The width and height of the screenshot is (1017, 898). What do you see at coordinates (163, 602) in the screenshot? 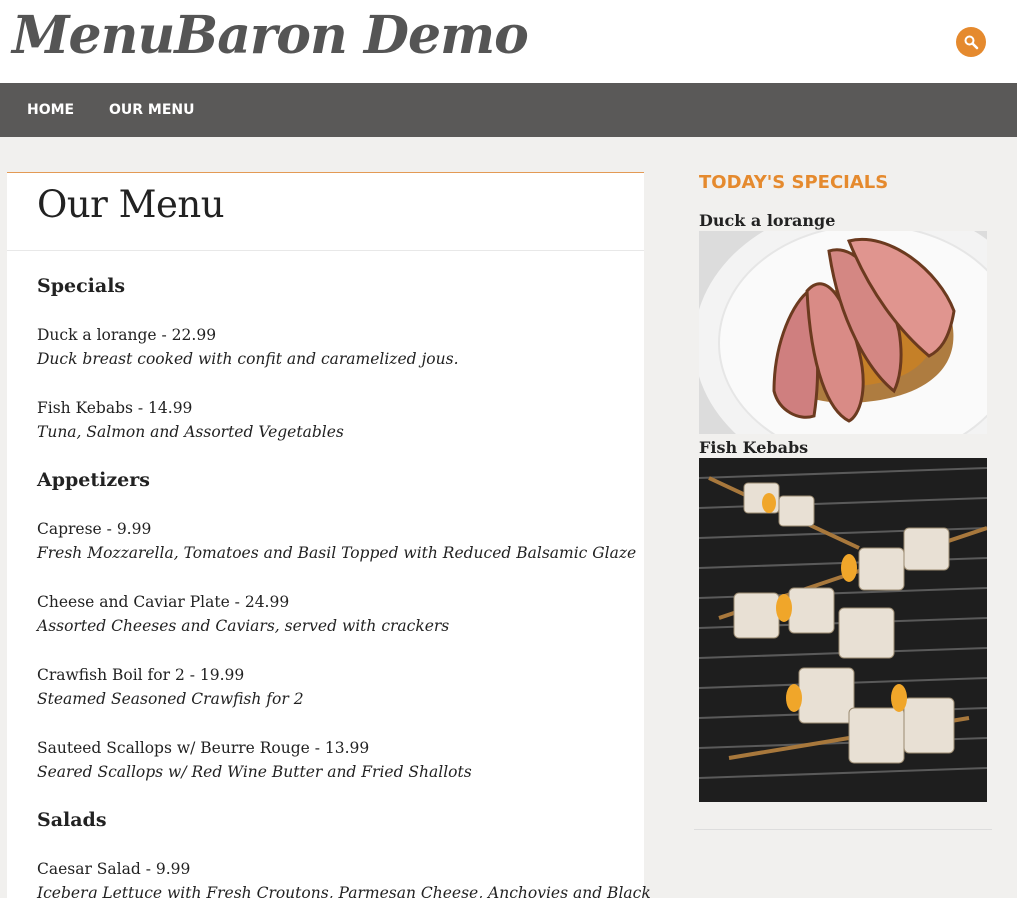
I see `menu-item-name: Cheese and Caviar Plate - 24.99` at bounding box center [163, 602].